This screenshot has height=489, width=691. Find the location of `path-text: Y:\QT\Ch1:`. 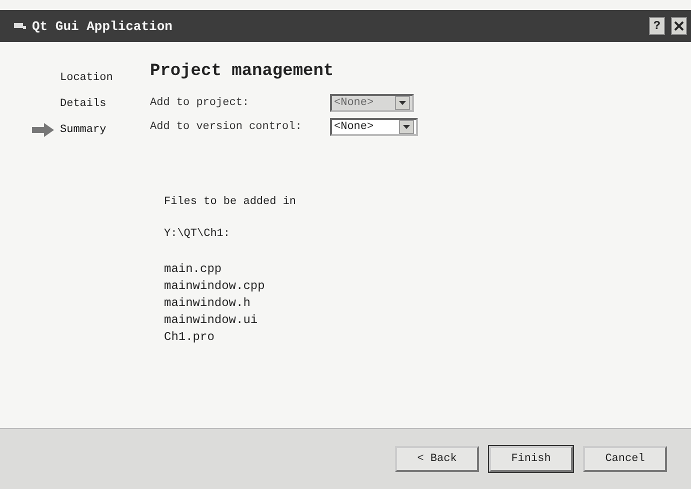

path-text: Y:\QT\Ch1: is located at coordinates (198, 234).